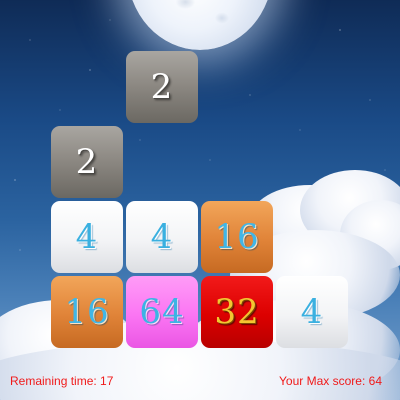  Describe the element at coordinates (375, 381) in the screenshot. I see `max-score-value: 64` at that location.